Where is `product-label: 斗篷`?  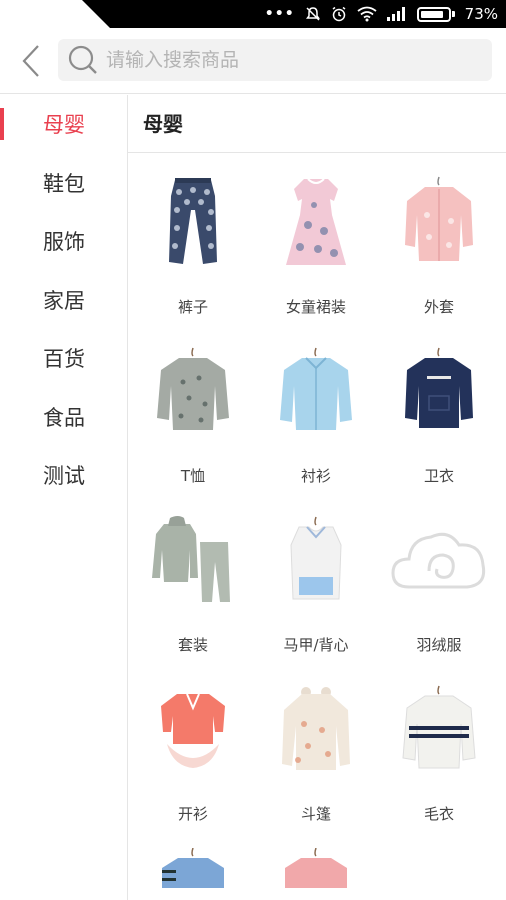 product-label: 斗篷 is located at coordinates (315, 814).